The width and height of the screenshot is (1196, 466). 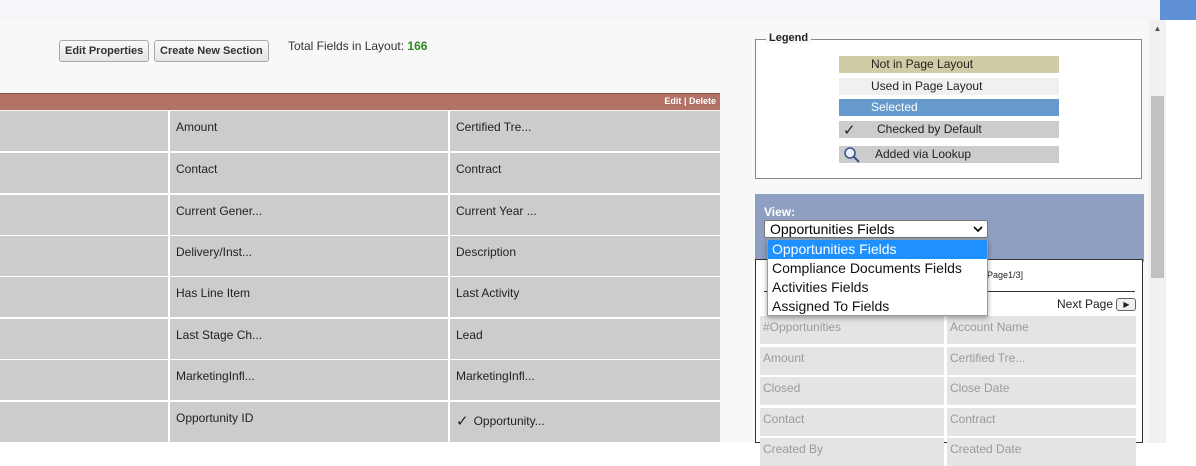 What do you see at coordinates (462, 421) in the screenshot?
I see `checked-icon: ✓` at bounding box center [462, 421].